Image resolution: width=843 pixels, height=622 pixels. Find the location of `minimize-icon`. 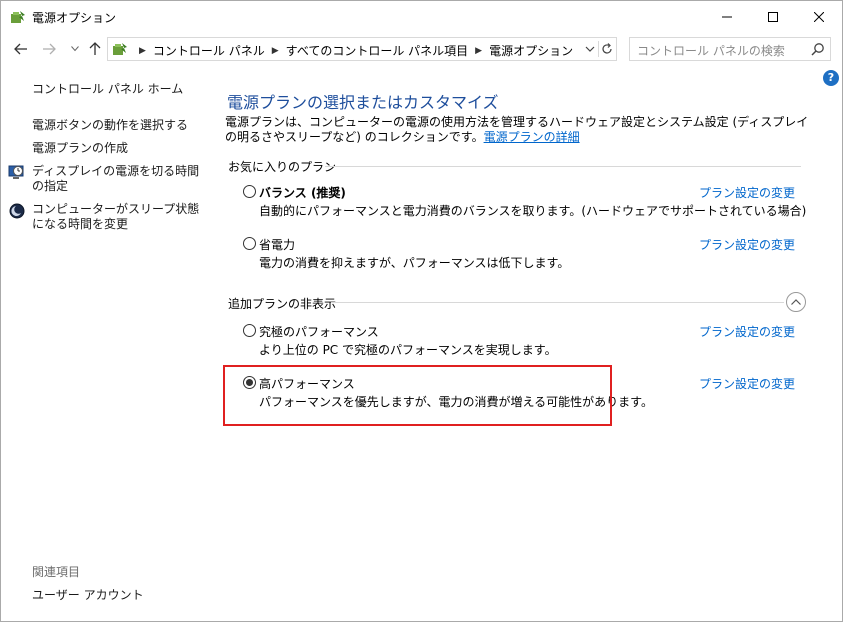

minimize-icon is located at coordinates (727, 16).